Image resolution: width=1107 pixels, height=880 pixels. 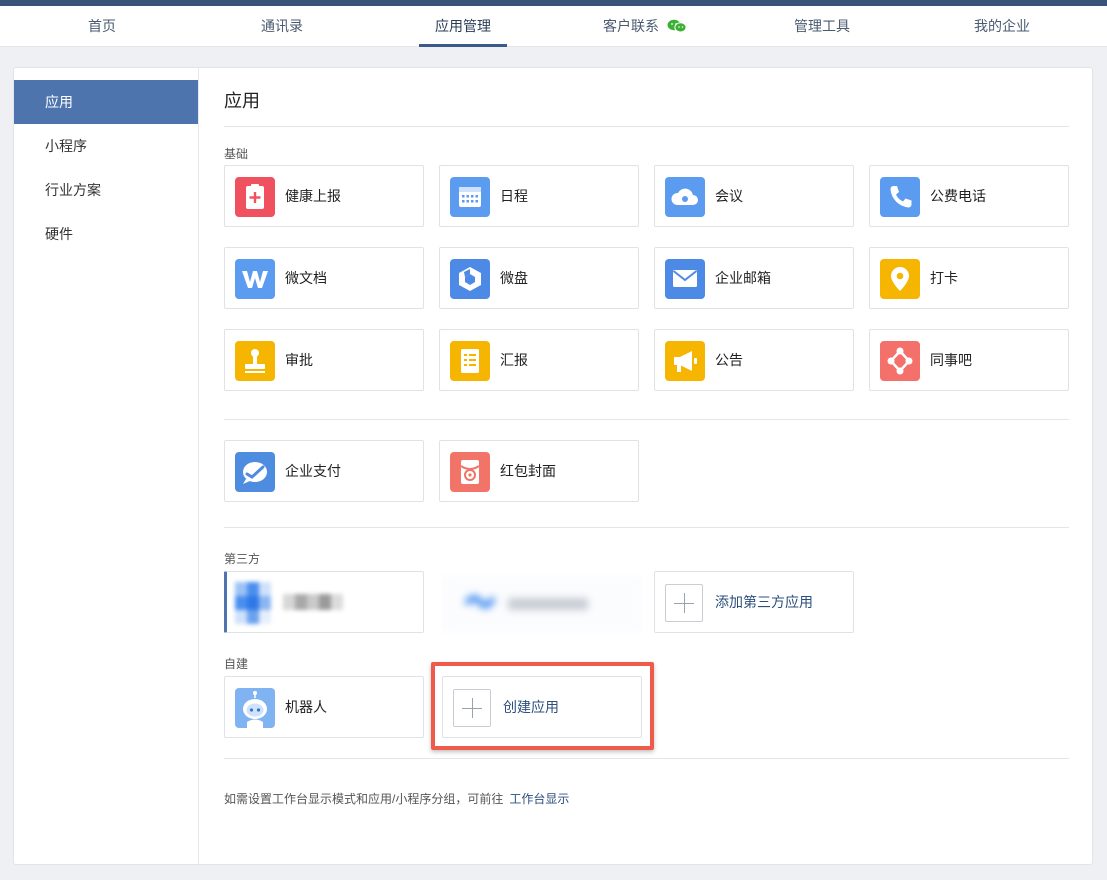 I want to click on nav-contacts: 通讯录, so click(x=282, y=26).